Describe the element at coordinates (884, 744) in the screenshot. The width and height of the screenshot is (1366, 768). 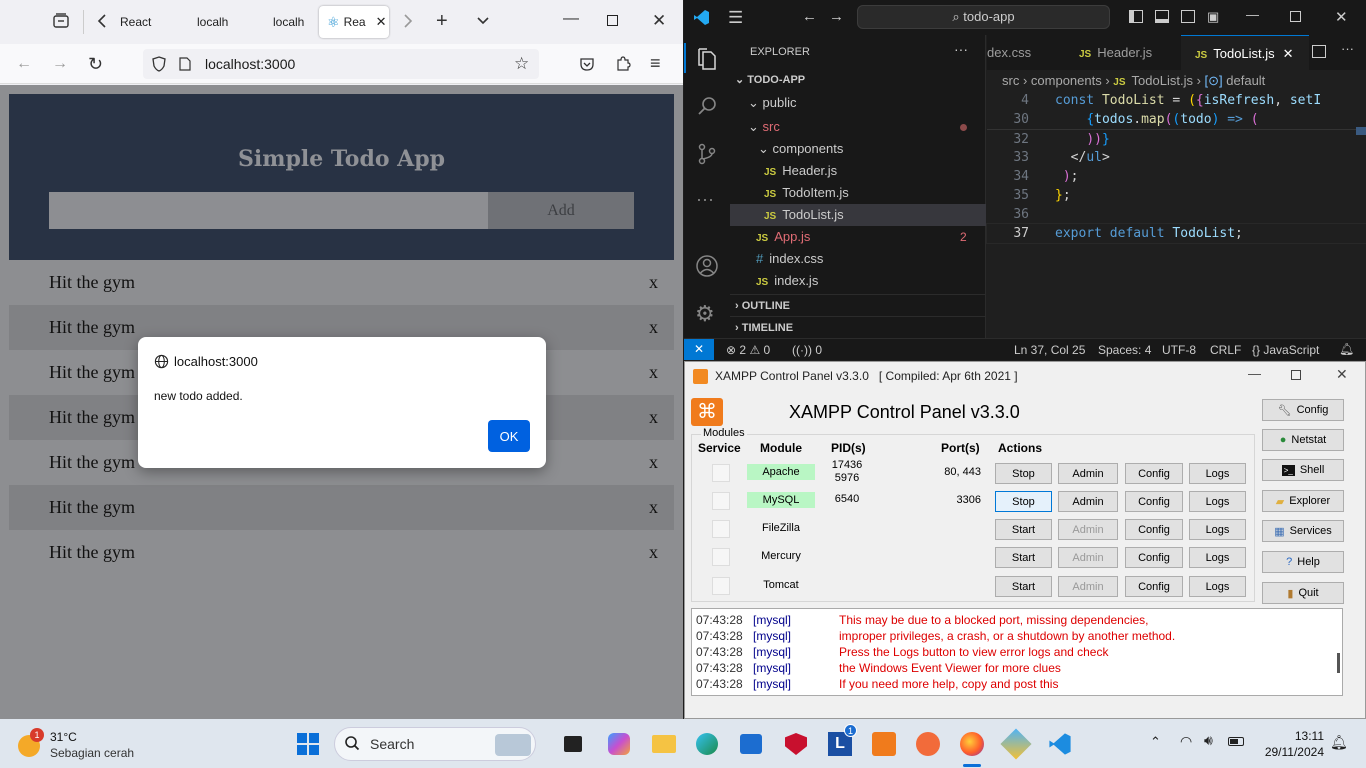
I see `xampp-taskbar-icon` at that location.